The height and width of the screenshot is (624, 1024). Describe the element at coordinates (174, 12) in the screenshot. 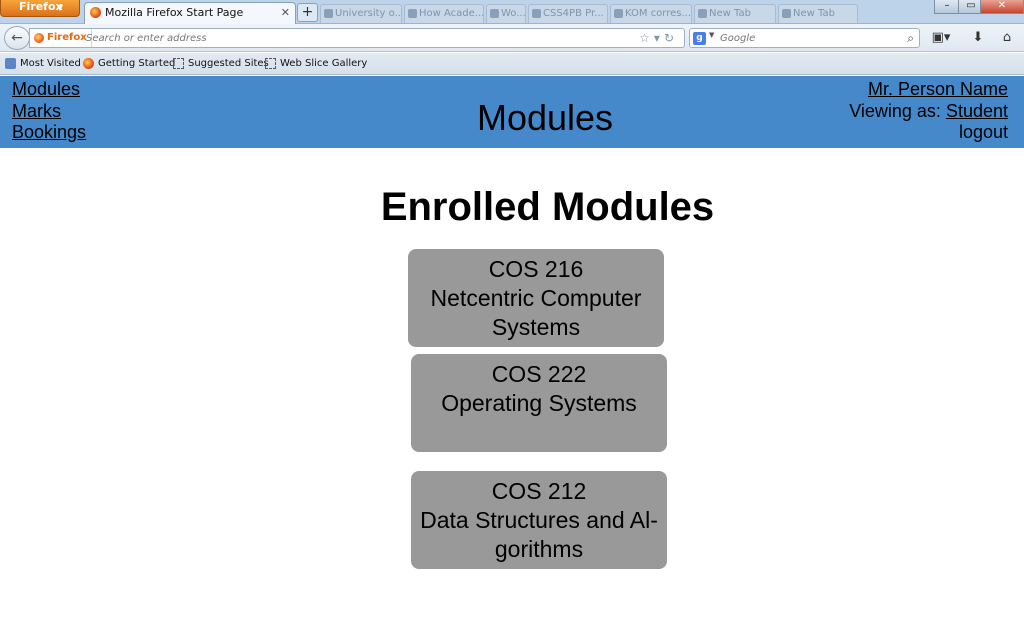

I see `tab-title: Mozilla Firefox Start Page` at that location.